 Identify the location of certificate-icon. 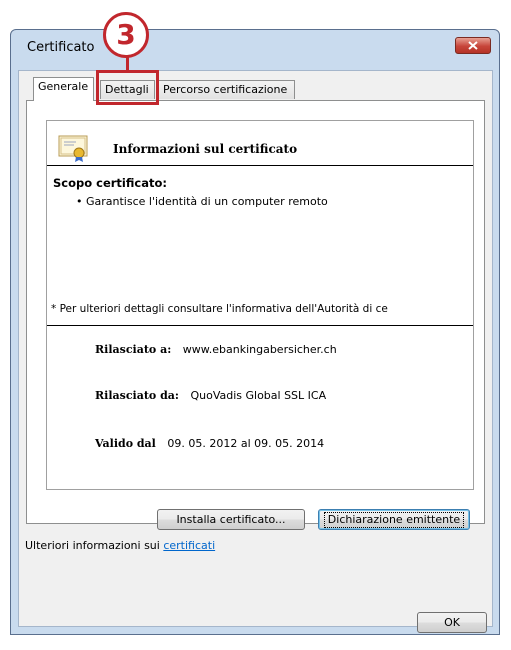
(73, 148).